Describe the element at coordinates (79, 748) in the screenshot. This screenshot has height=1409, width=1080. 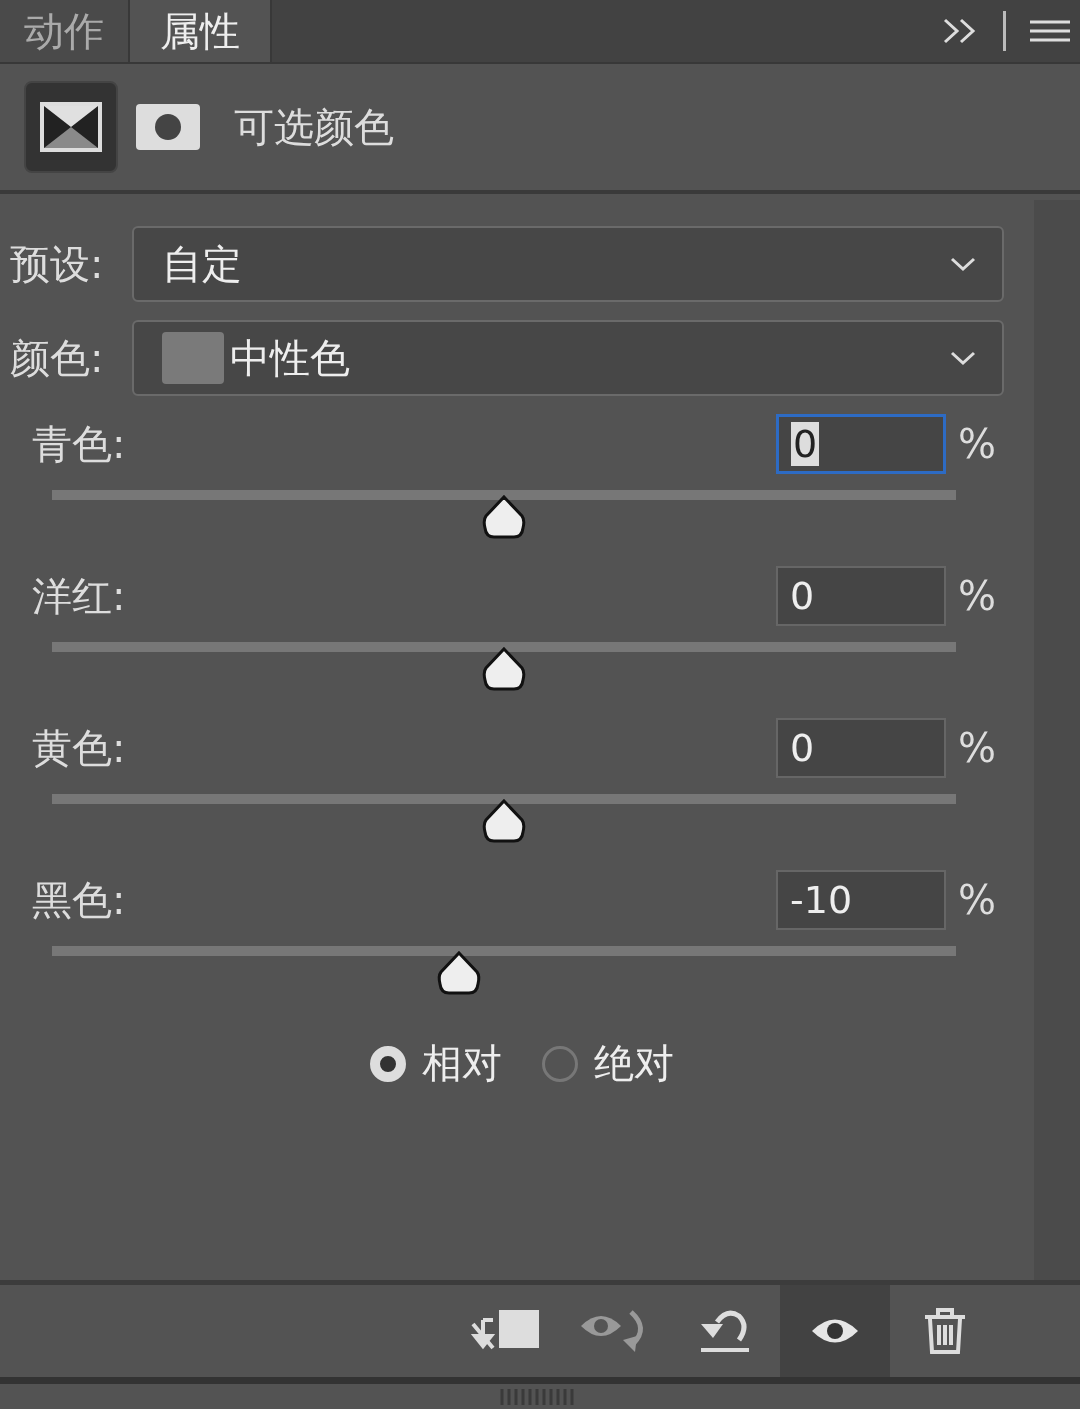
I see `slider-label: 黄色:` at that location.